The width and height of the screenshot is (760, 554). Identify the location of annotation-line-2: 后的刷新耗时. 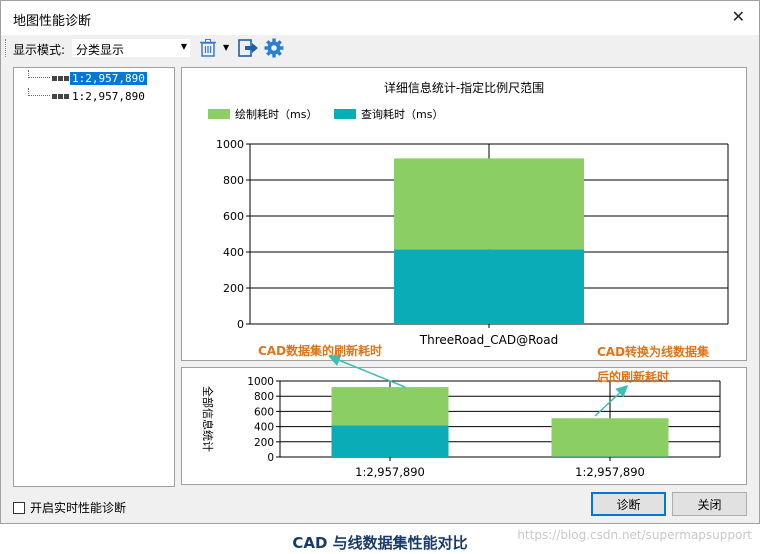
(633, 377).